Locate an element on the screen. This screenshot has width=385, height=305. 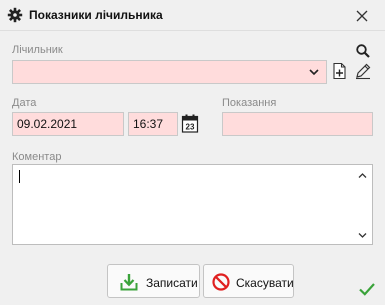
meter-label: Лічильник is located at coordinates (37, 50).